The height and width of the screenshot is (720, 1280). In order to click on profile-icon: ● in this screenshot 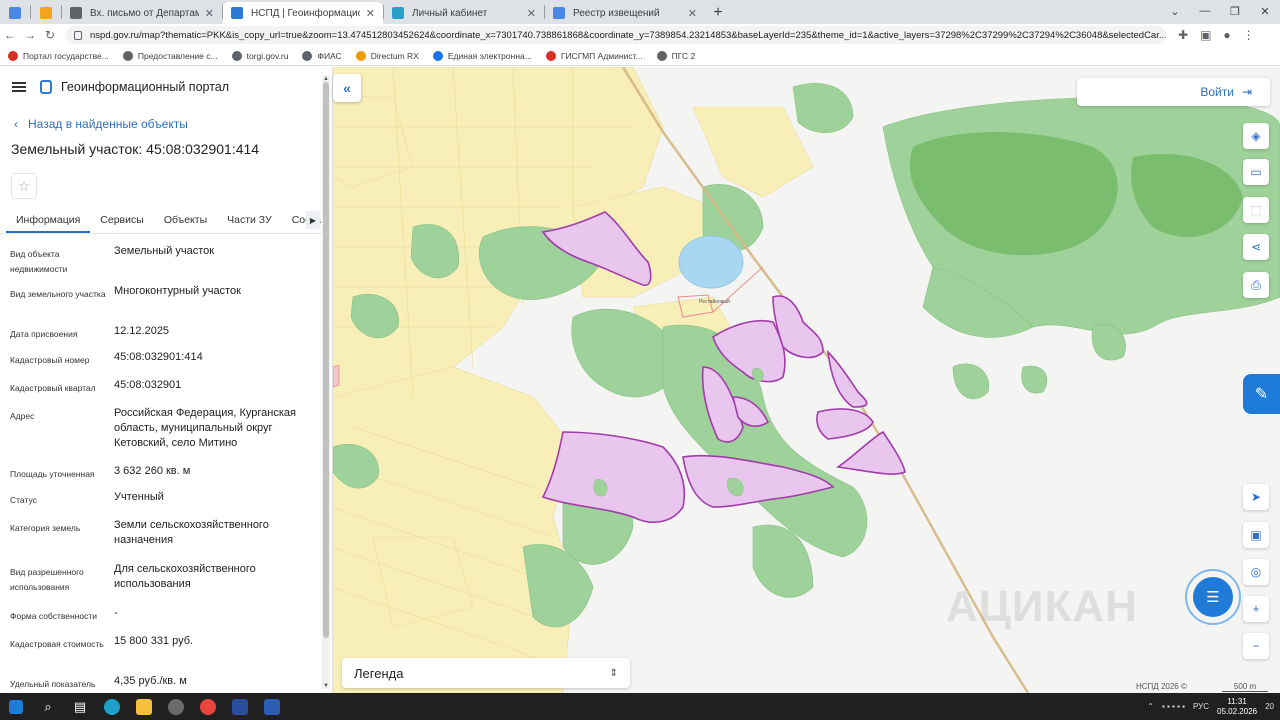, I will do `click(1226, 35)`.